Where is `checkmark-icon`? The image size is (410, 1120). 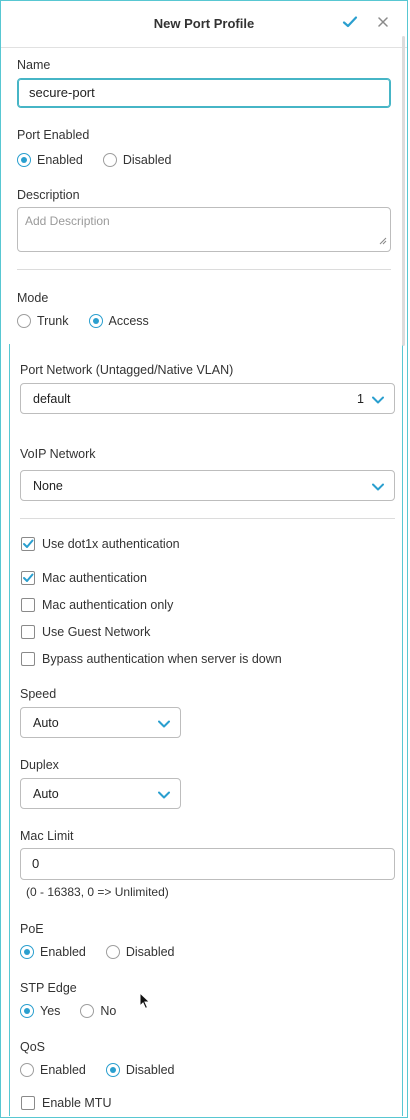
checkmark-icon is located at coordinates (350, 23).